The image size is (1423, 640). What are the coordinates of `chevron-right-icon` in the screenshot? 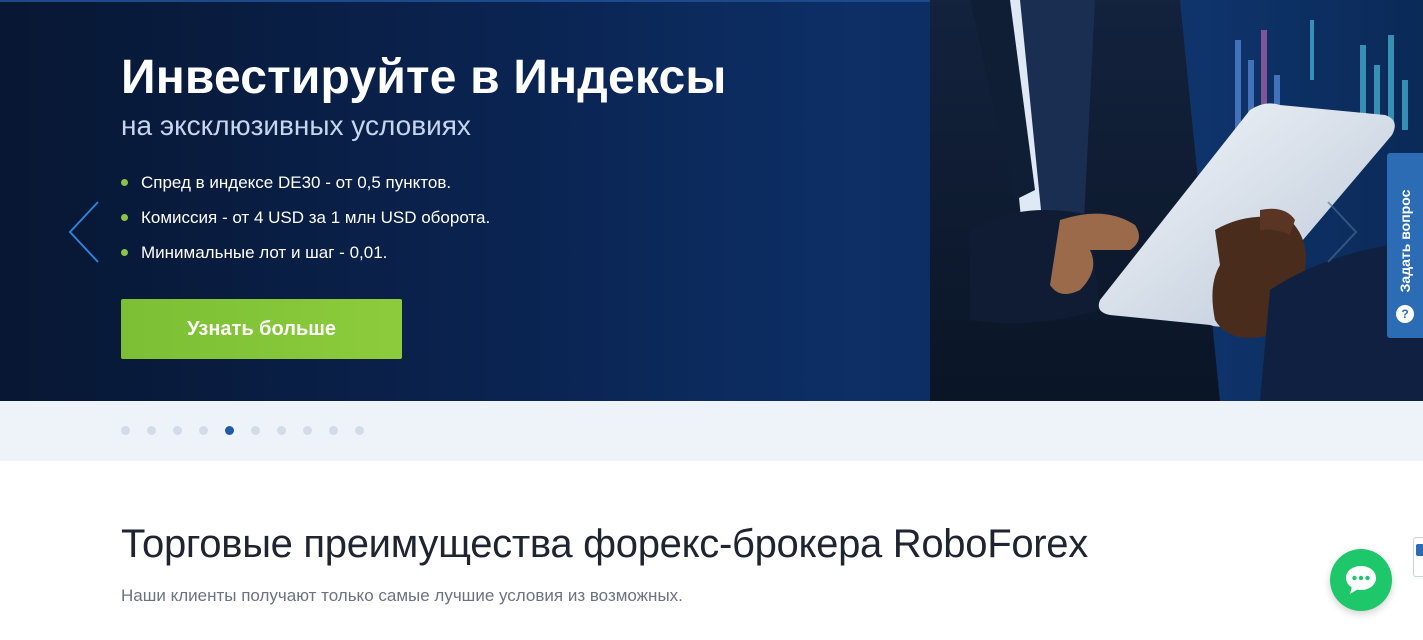 It's located at (1342, 232).